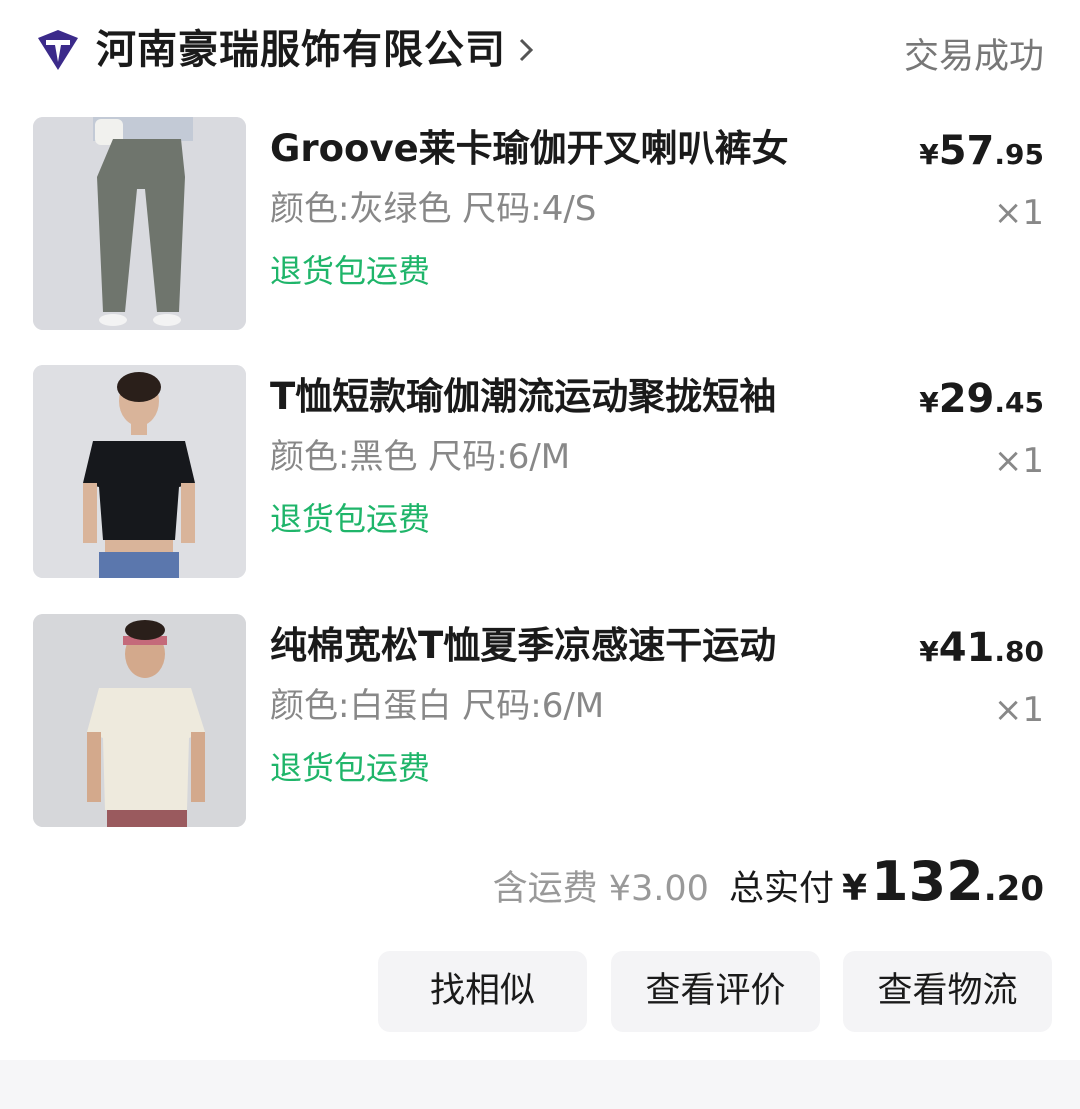 This screenshot has height=1109, width=1080. What do you see at coordinates (420, 457) in the screenshot?
I see `product-spec: 颜色:黑色 尺码:6/M` at bounding box center [420, 457].